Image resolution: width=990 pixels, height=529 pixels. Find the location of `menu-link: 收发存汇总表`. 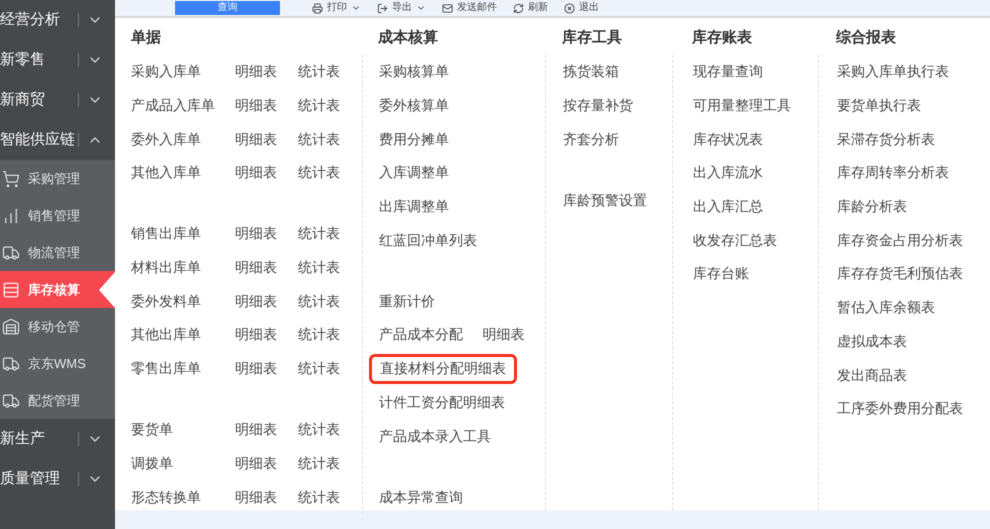

menu-link: 收发存汇总表 is located at coordinates (735, 240).